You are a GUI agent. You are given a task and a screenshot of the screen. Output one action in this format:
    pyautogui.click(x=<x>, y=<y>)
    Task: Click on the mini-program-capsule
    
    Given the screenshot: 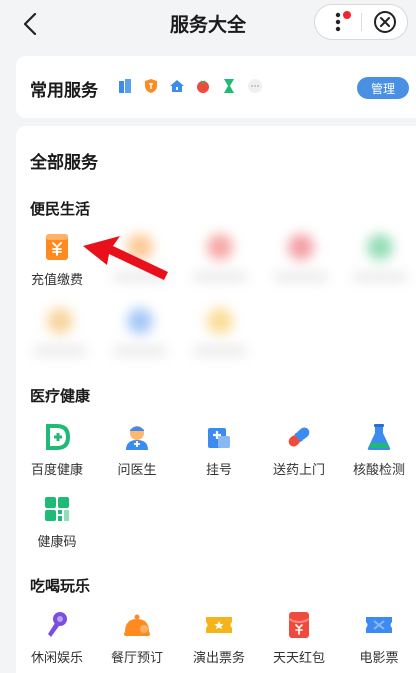 What is the action you would take?
    pyautogui.click(x=361, y=22)
    